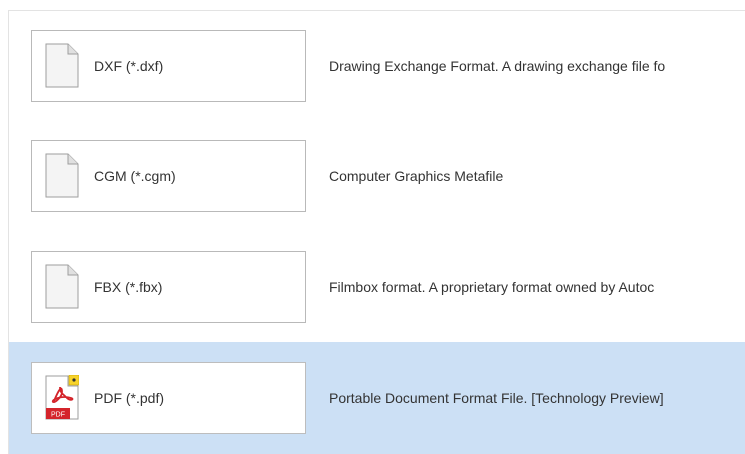 Image resolution: width=745 pixels, height=454 pixels. I want to click on pdf-icon-text: PDF, so click(58, 415).